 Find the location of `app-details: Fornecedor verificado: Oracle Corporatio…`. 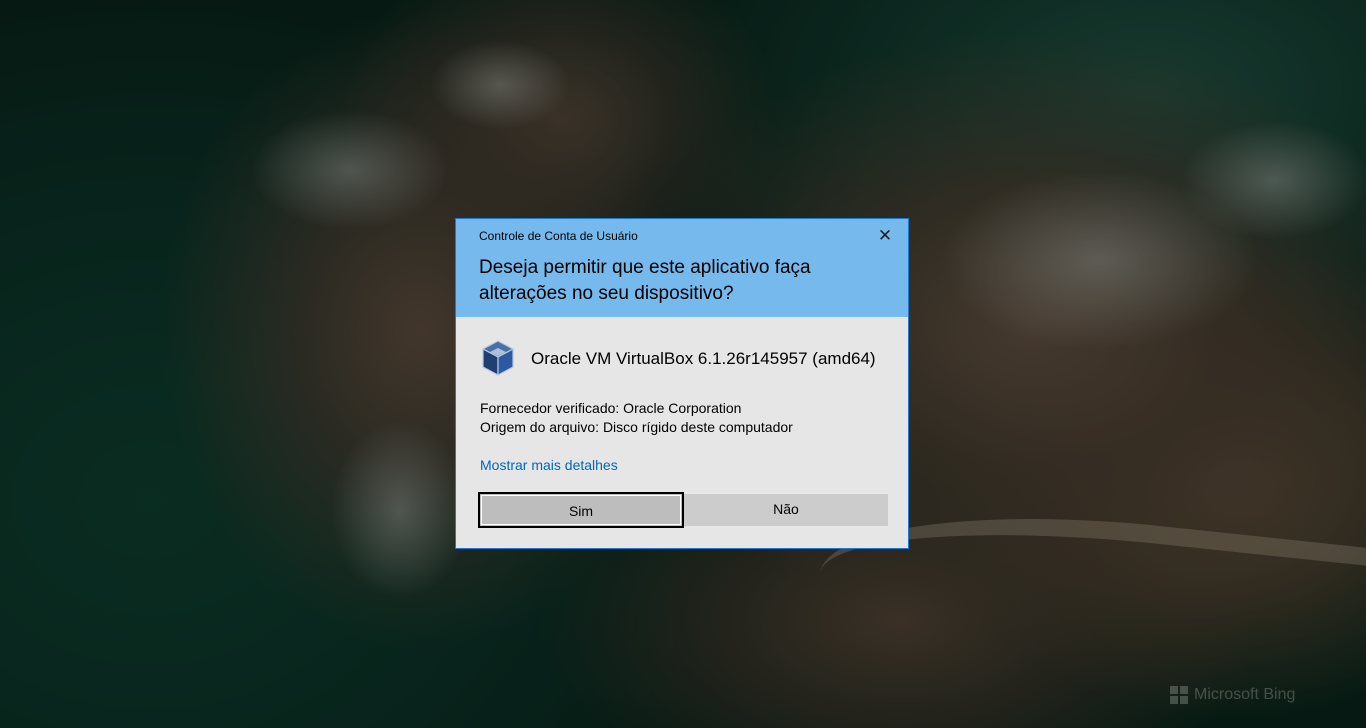

app-details: Fornecedor verificado: Oracle Corporatio… is located at coordinates (636, 418).